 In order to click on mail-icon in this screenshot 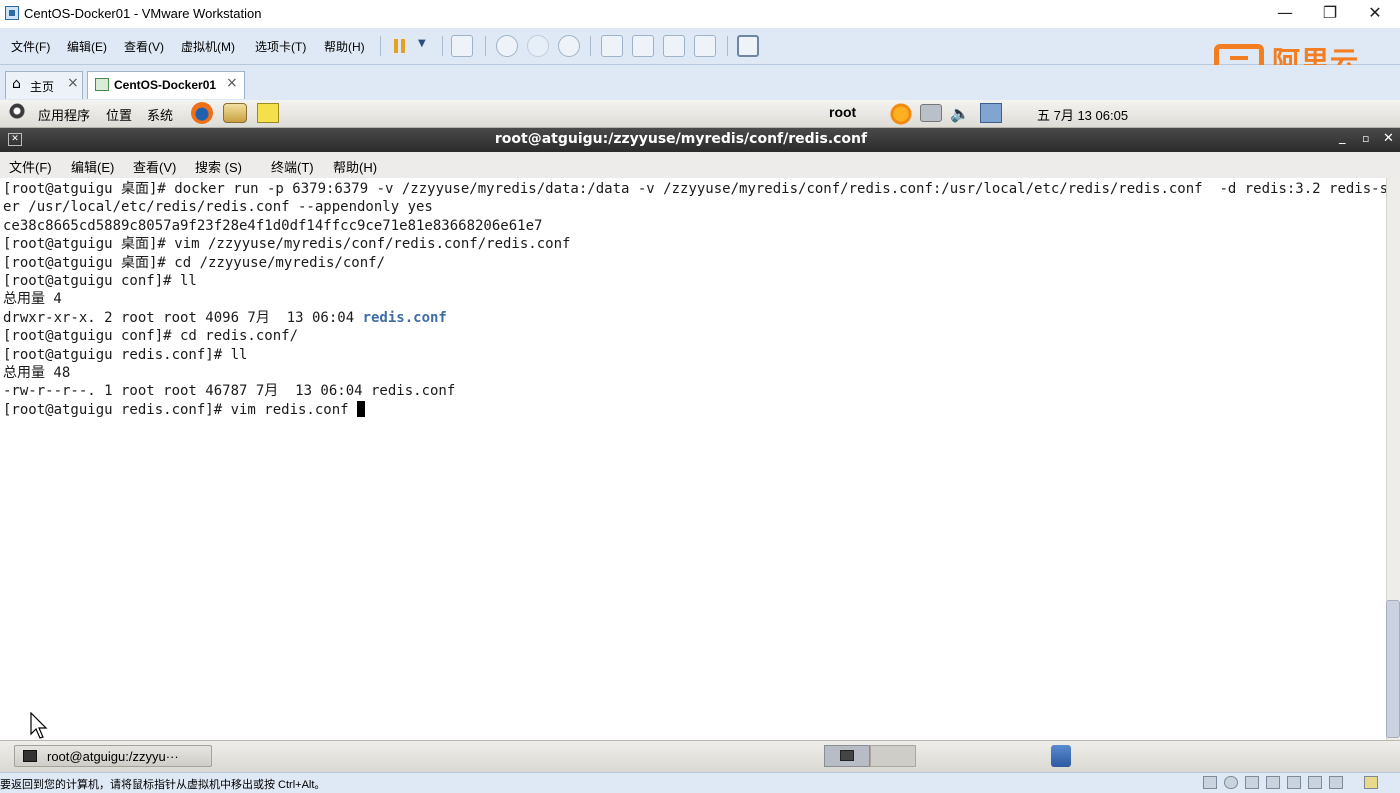, I will do `click(235, 113)`.